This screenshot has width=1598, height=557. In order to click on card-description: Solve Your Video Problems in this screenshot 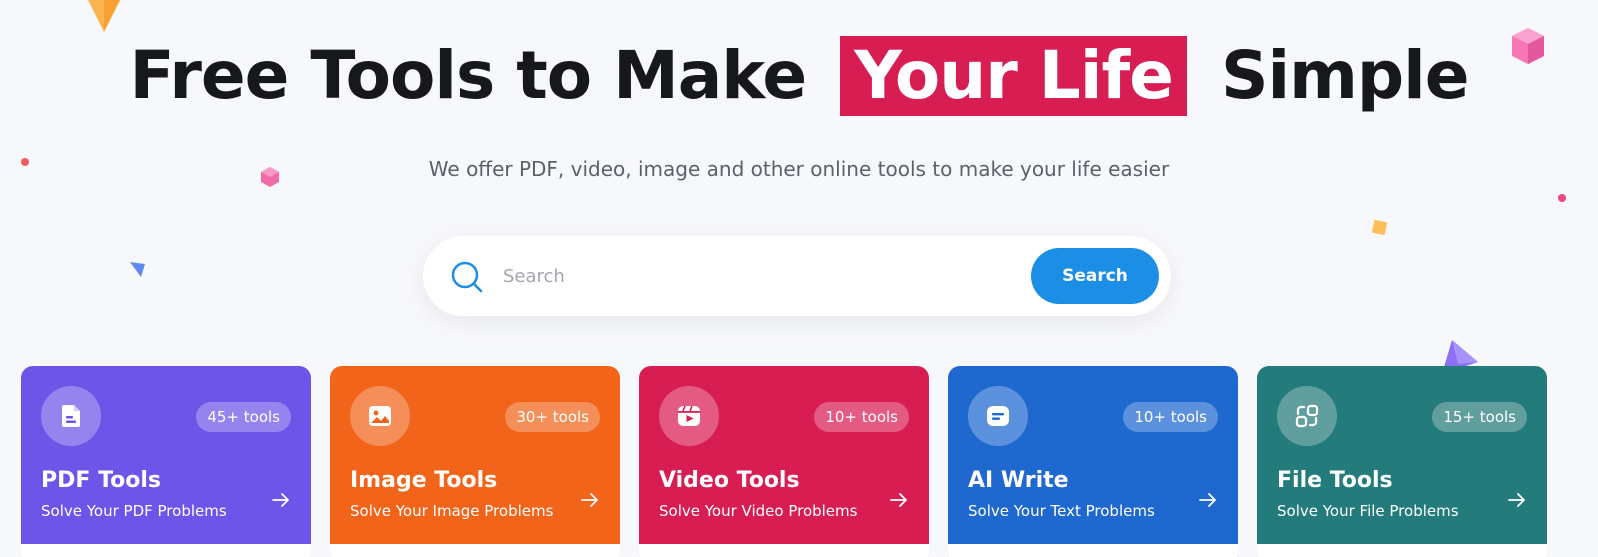, I will do `click(758, 511)`.